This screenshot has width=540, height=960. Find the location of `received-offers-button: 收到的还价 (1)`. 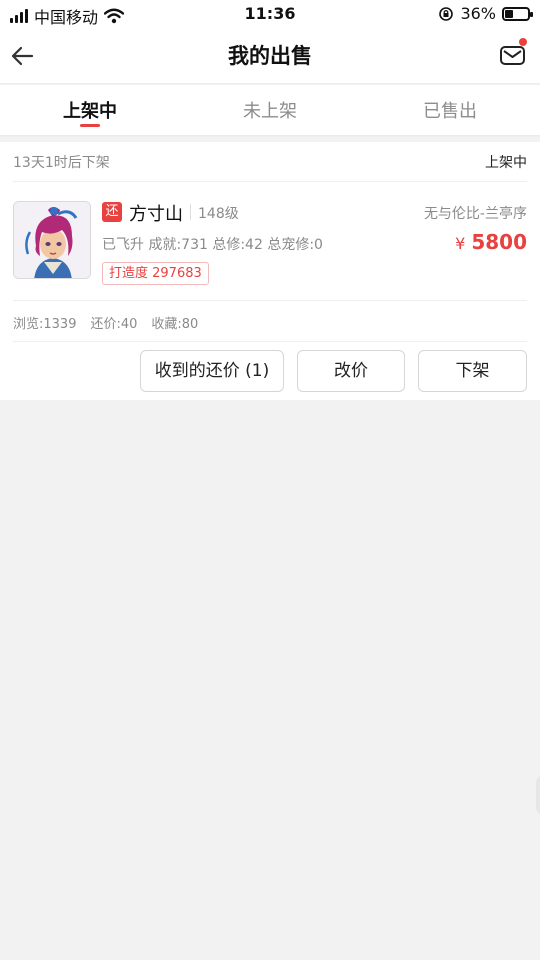

received-offers-button: 收到的还价 (1) is located at coordinates (212, 371).